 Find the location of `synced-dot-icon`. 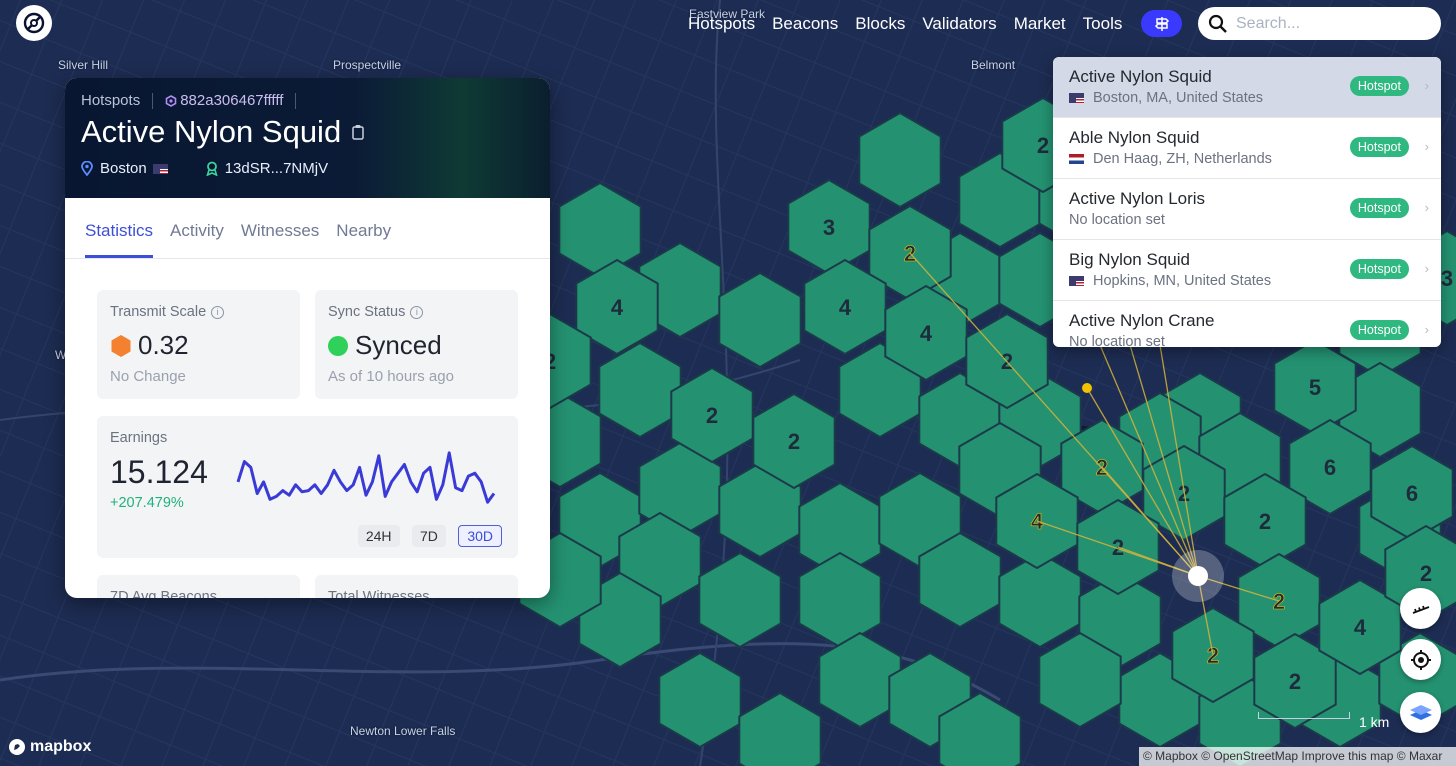

synced-dot-icon is located at coordinates (338, 345).